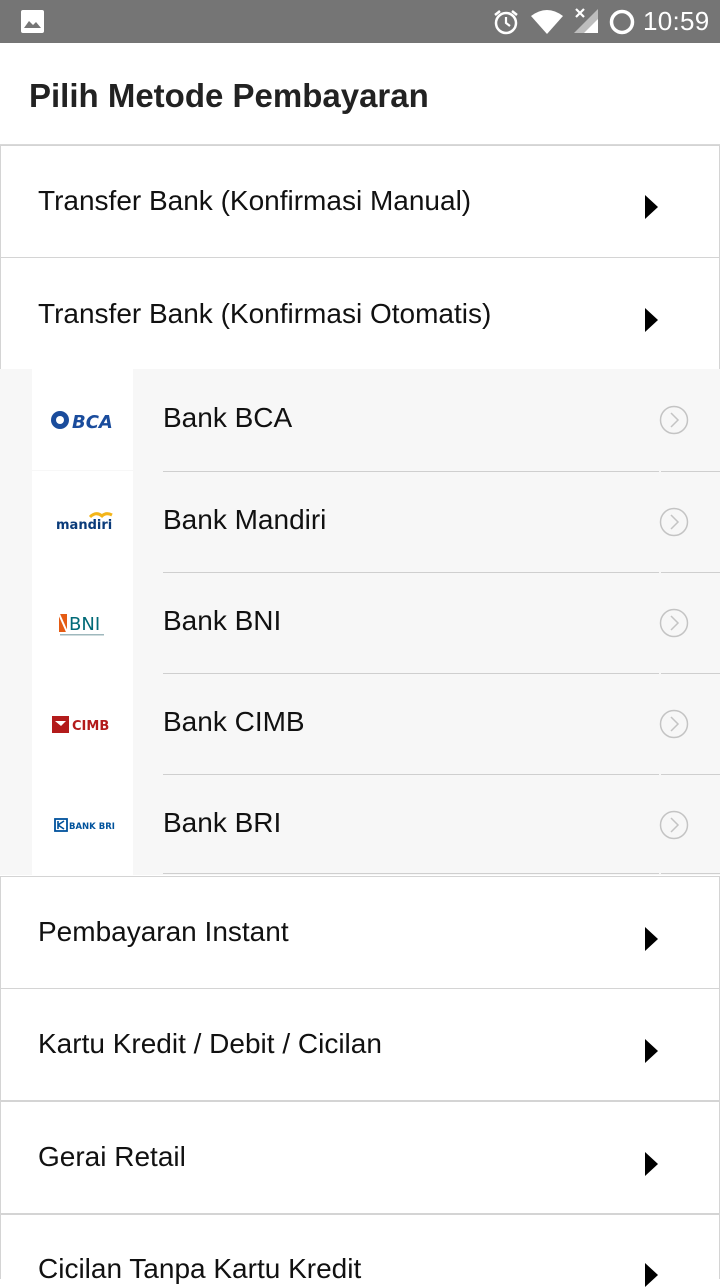  I want to click on status-bar: 10:59, so click(360, 21).